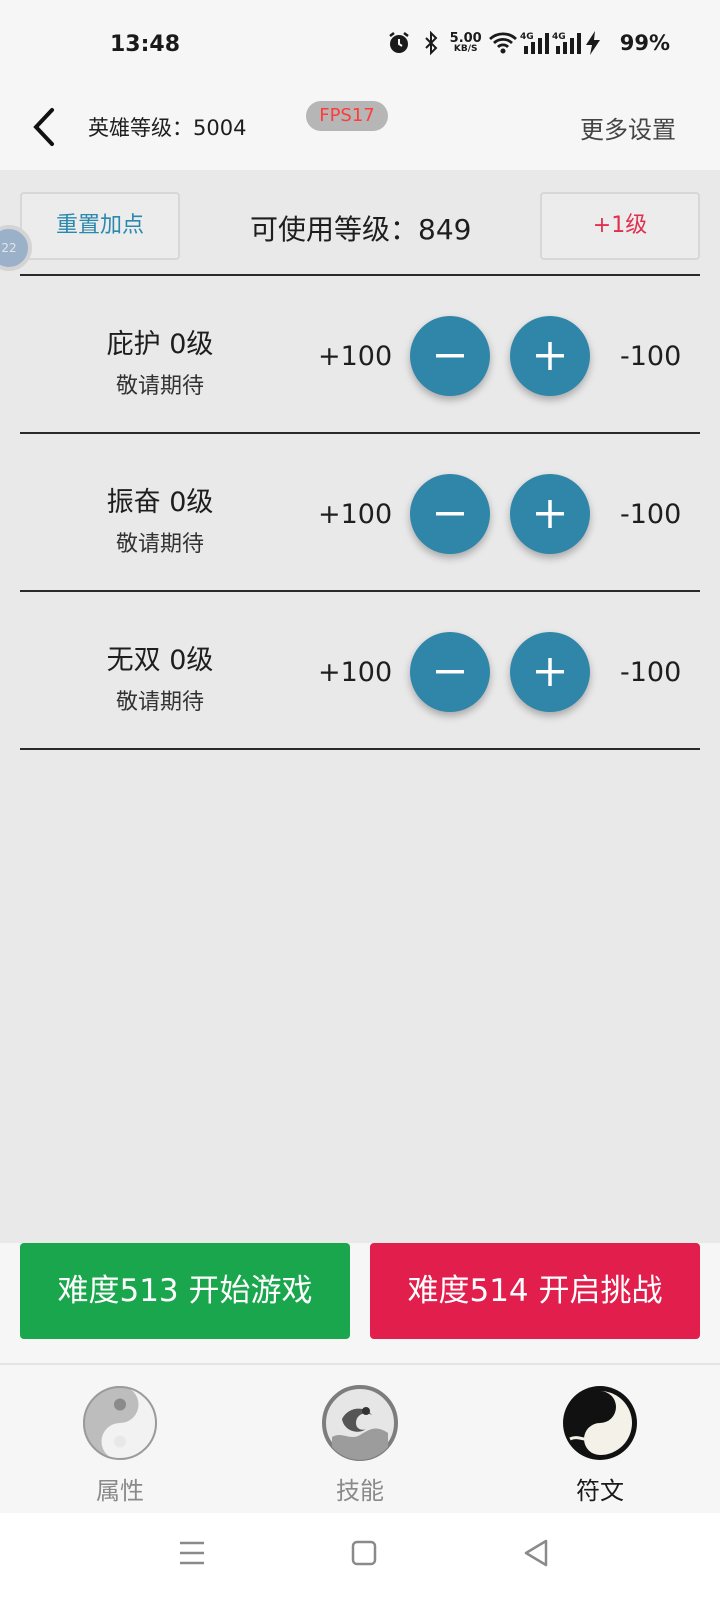  What do you see at coordinates (120, 1491) in the screenshot?
I see `tab-label: 属性` at bounding box center [120, 1491].